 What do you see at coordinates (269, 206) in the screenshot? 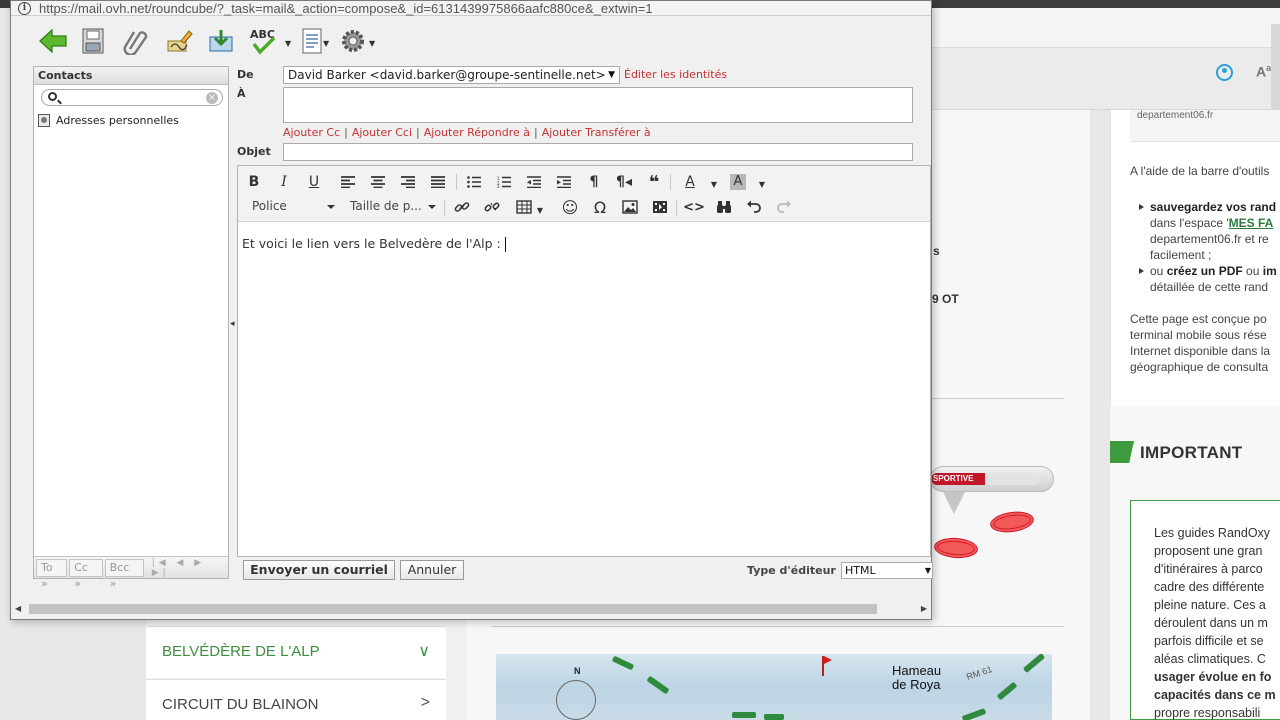
I see `font-family-label: Police` at bounding box center [269, 206].